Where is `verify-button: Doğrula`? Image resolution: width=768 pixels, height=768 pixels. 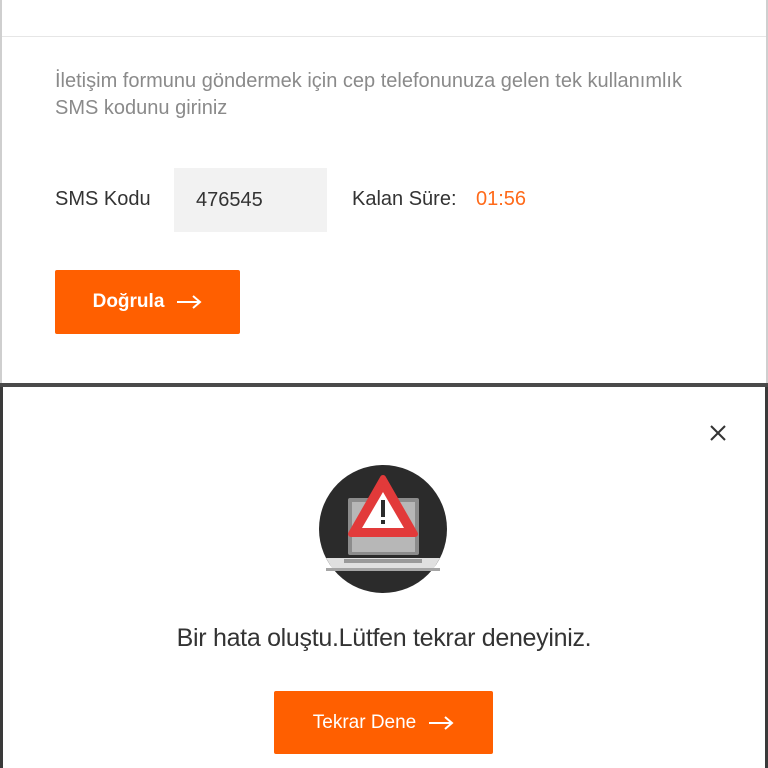 verify-button: Doğrula is located at coordinates (147, 302).